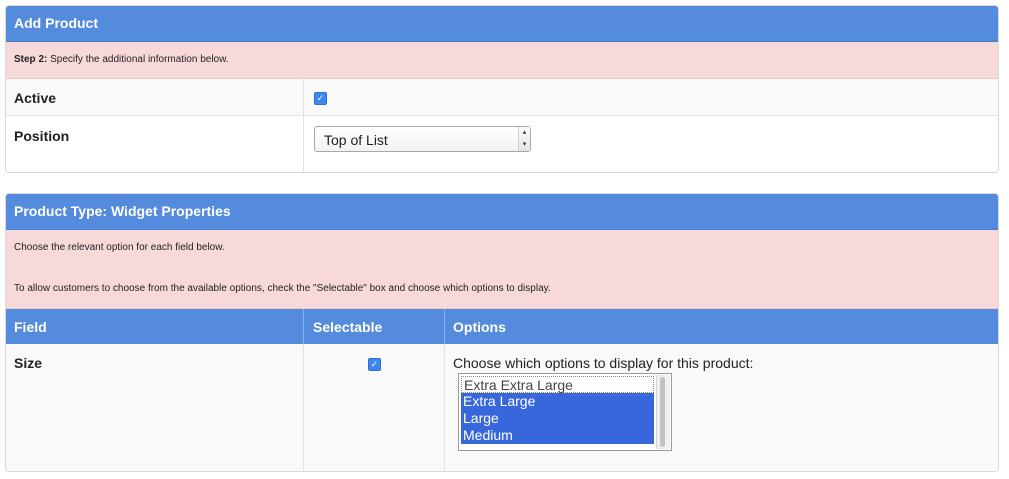 The width and height of the screenshot is (1009, 479). I want to click on panel-title: Product Type: Widget Properties, so click(502, 212).